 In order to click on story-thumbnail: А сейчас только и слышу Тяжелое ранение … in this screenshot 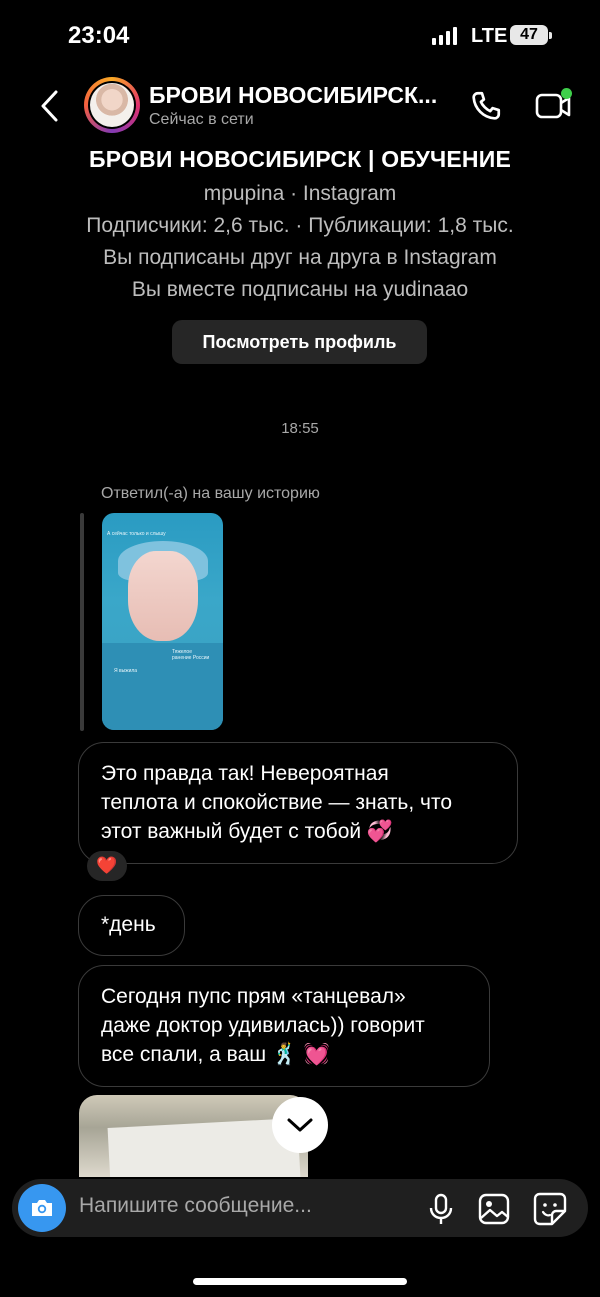, I will do `click(162, 621)`.